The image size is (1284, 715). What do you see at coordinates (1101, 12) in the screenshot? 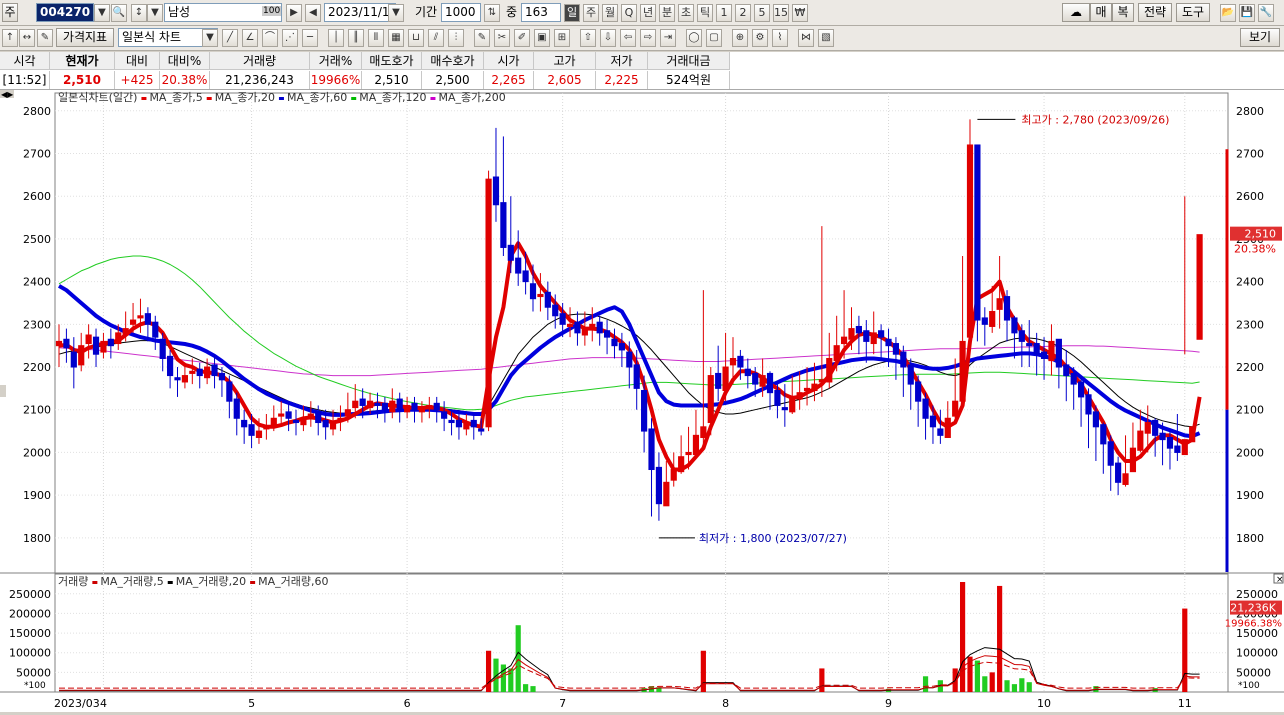
I see `single-button: 매` at bounding box center [1101, 12].